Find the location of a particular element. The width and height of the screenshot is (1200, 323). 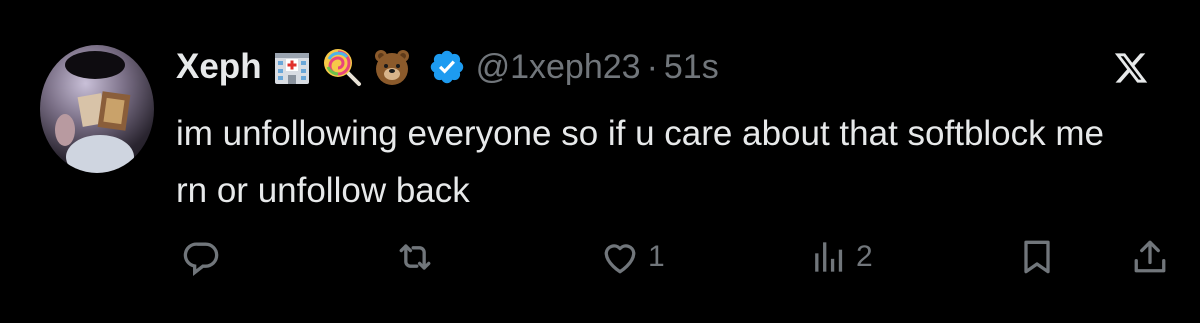

post-timestamp: 51s is located at coordinates (691, 67).